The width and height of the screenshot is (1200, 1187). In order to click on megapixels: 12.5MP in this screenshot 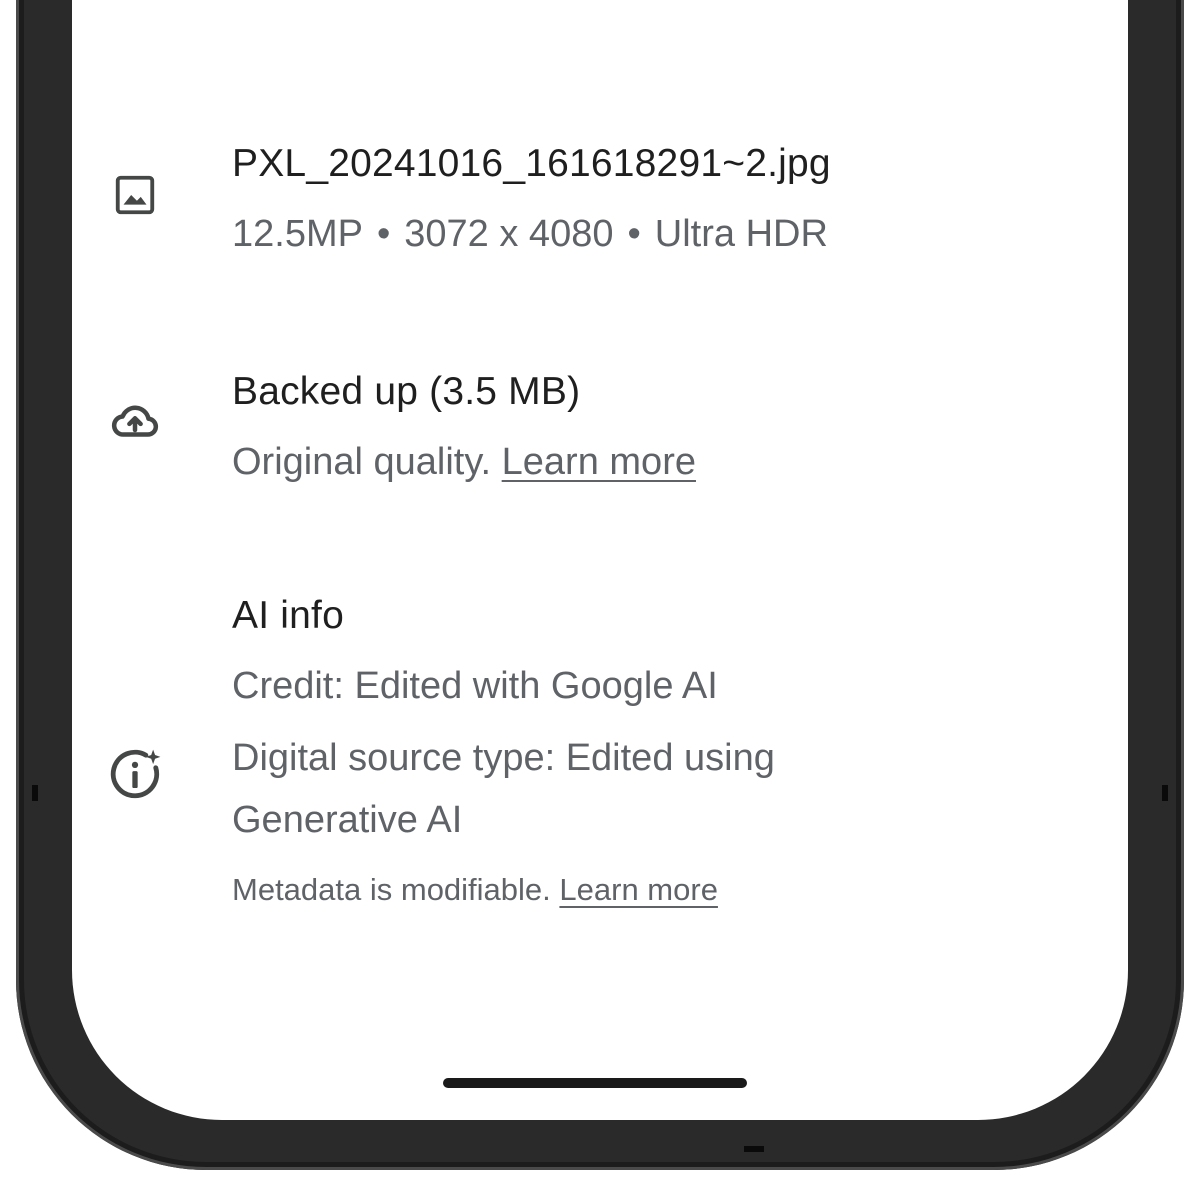, I will do `click(297, 234)`.